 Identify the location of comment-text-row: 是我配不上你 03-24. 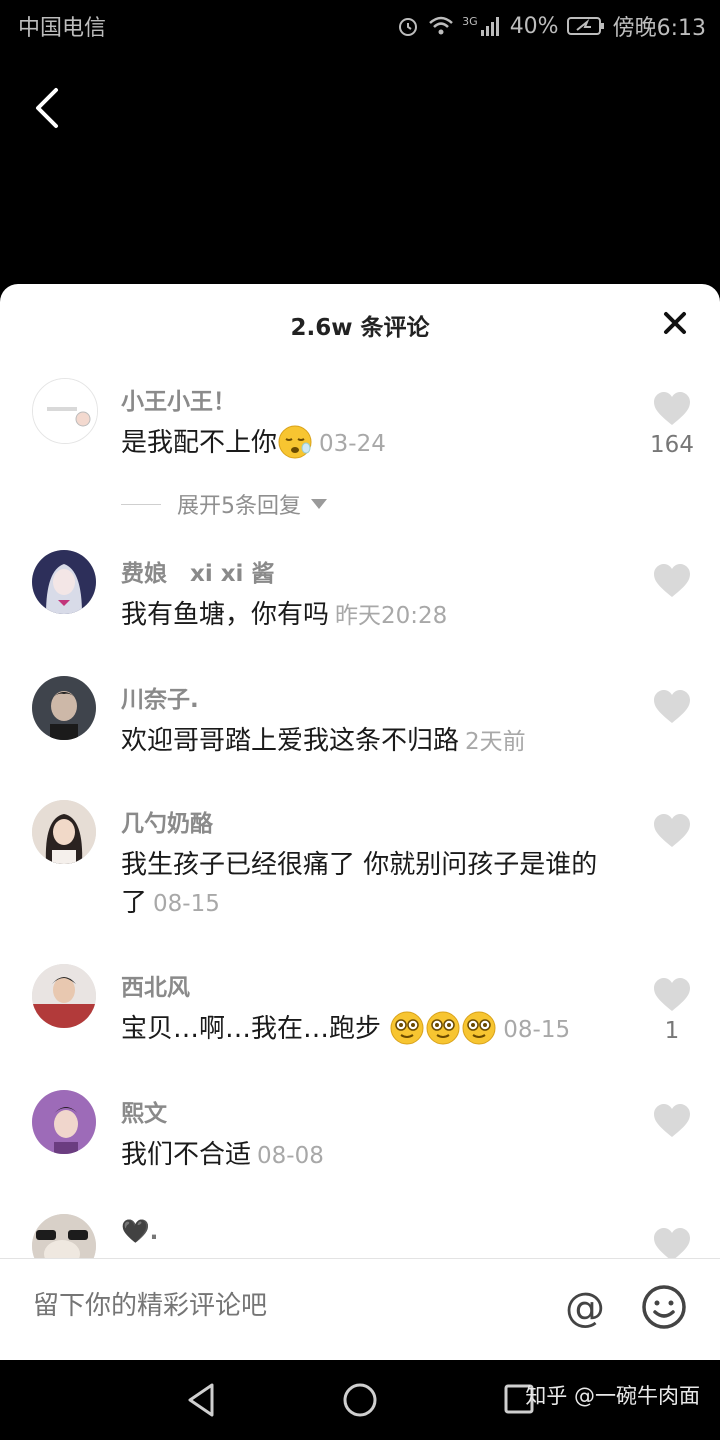
(371, 443).